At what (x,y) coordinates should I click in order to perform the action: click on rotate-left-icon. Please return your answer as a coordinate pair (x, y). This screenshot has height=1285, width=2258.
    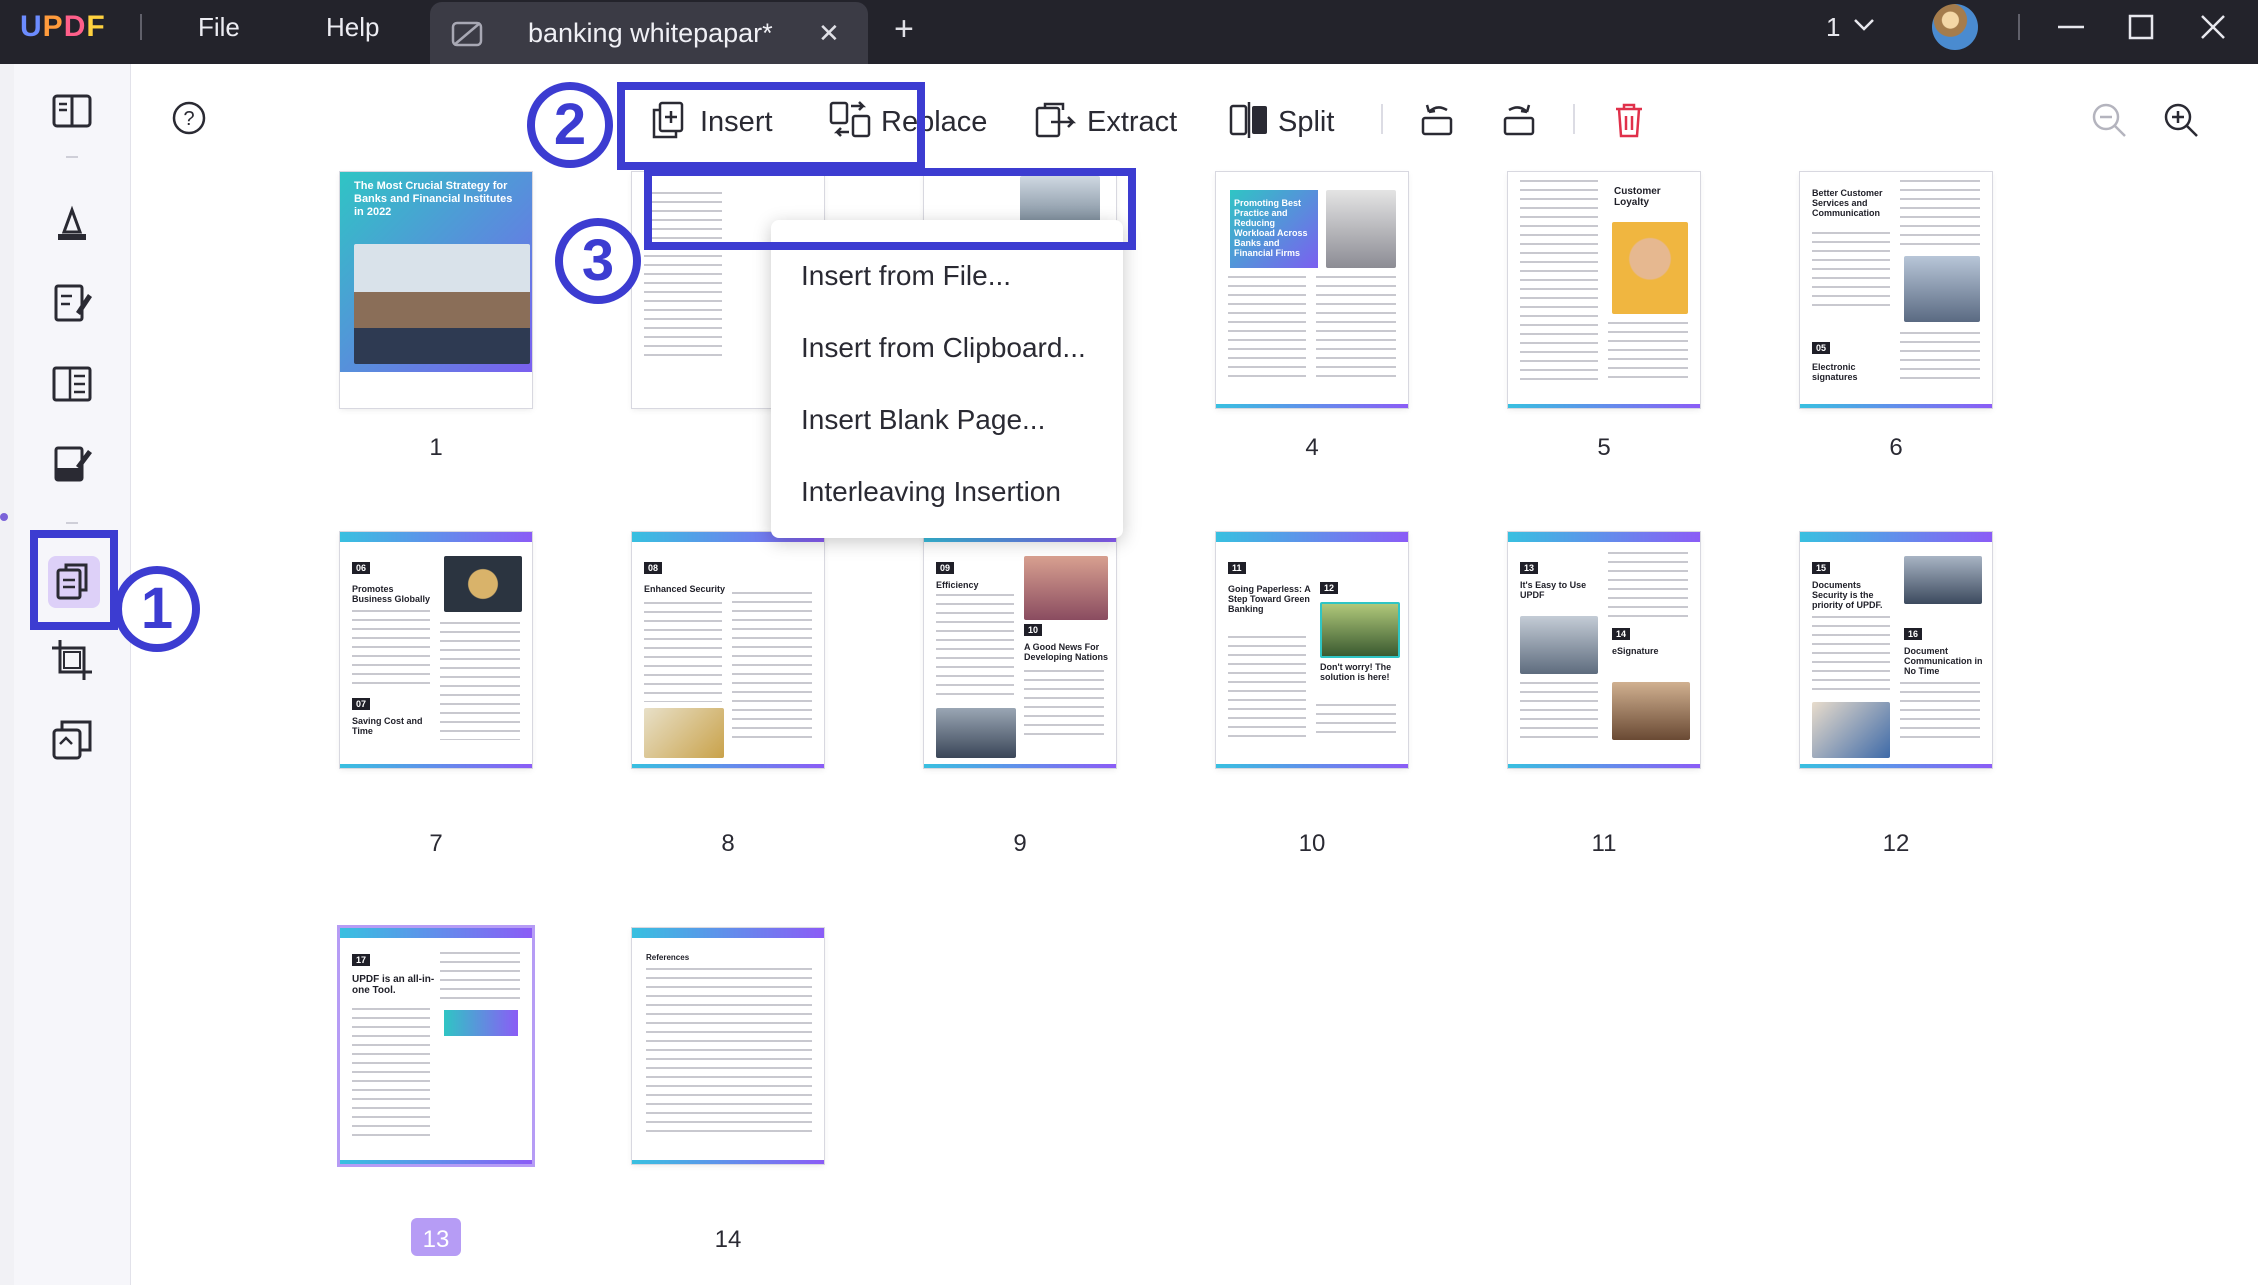
    Looking at the image, I should click on (1437, 120).